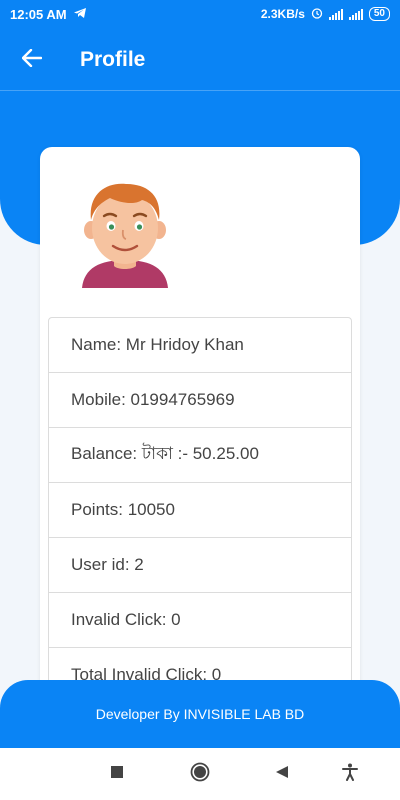  I want to click on square-recents-icon, so click(117, 774).